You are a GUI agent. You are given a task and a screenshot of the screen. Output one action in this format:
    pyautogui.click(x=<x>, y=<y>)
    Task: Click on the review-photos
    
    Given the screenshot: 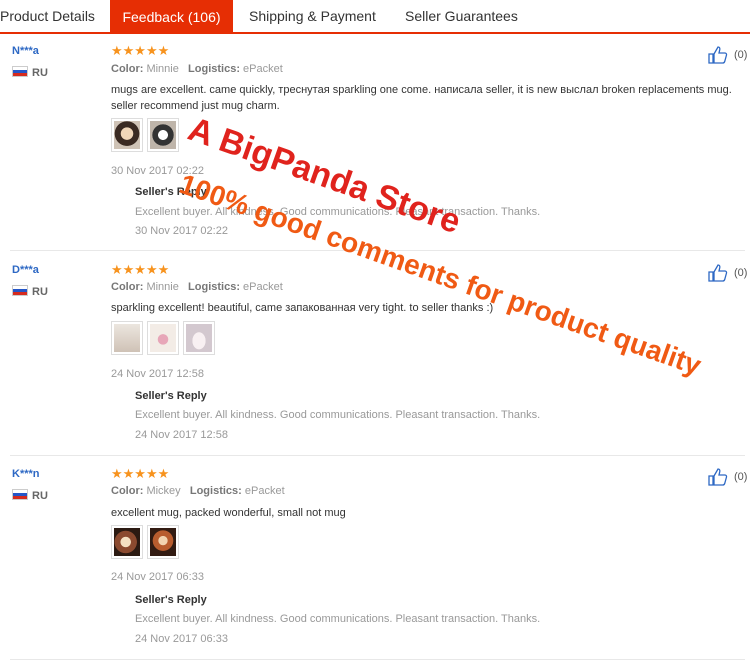 What is the action you would take?
    pyautogui.click(x=145, y=542)
    